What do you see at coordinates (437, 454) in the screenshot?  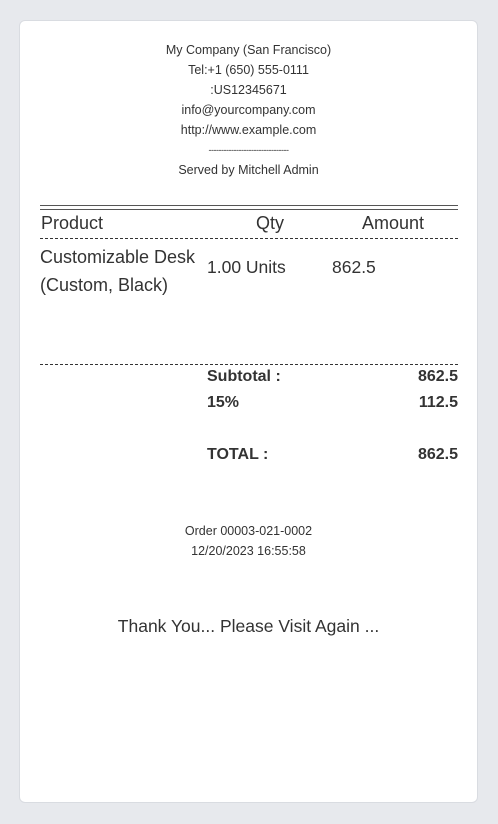 I see `total-value: 862.5` at bounding box center [437, 454].